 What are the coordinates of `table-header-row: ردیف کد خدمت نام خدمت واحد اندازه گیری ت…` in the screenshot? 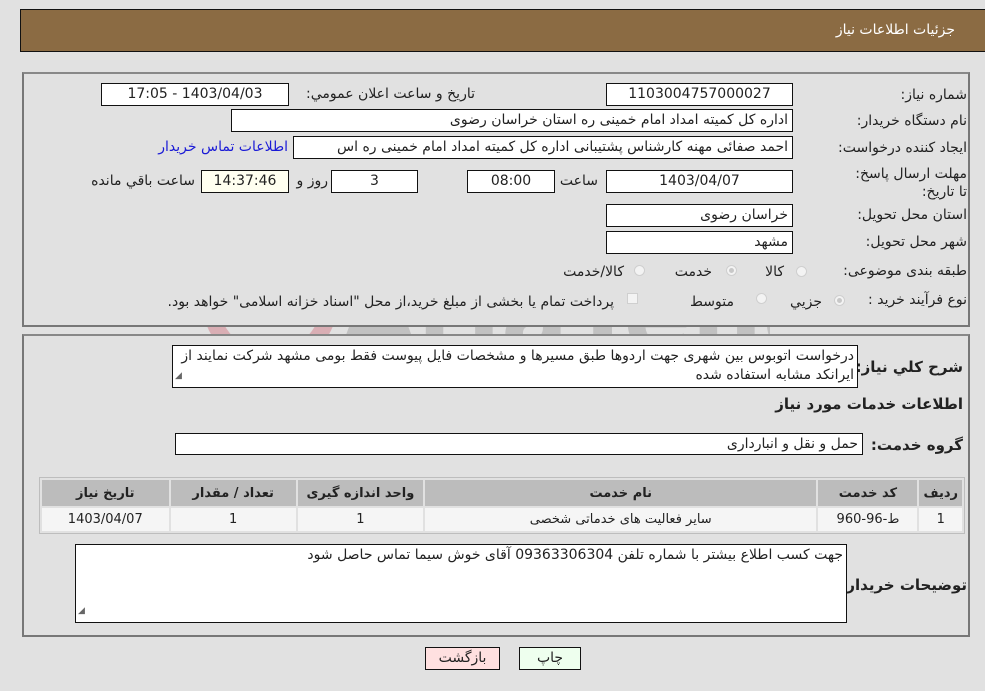 It's located at (502, 493).